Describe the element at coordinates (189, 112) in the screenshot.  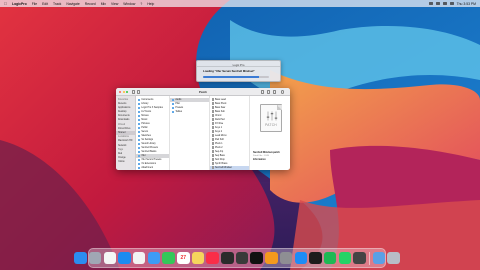
I see `list-item: Tables` at that location.